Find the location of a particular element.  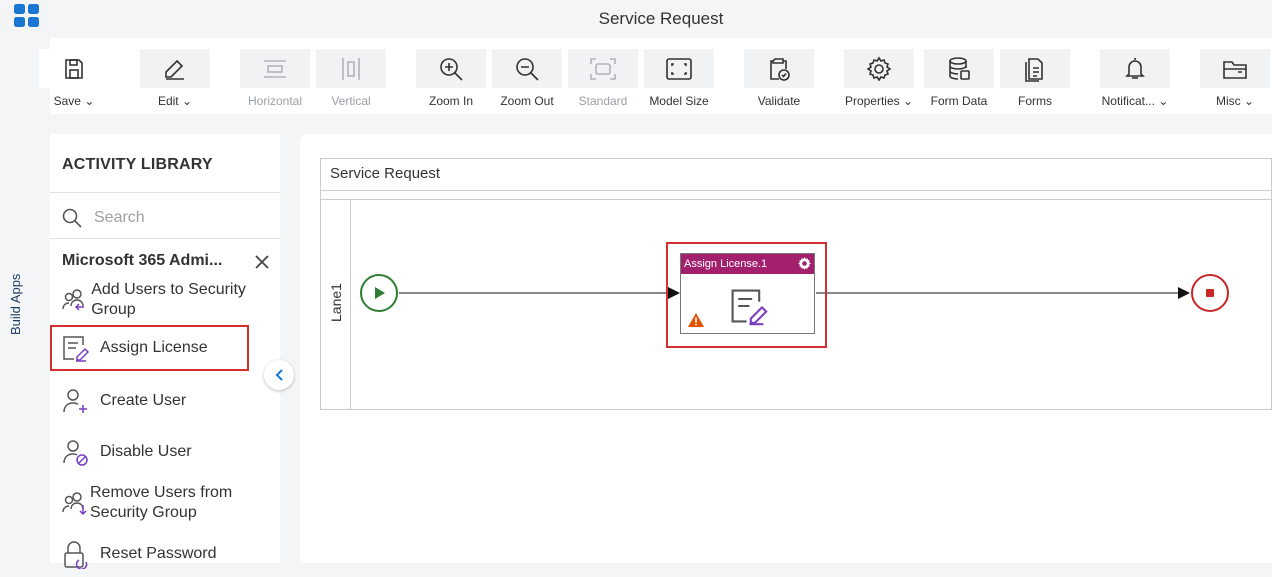

library-item-disable-user: Disable User is located at coordinates (150, 452).